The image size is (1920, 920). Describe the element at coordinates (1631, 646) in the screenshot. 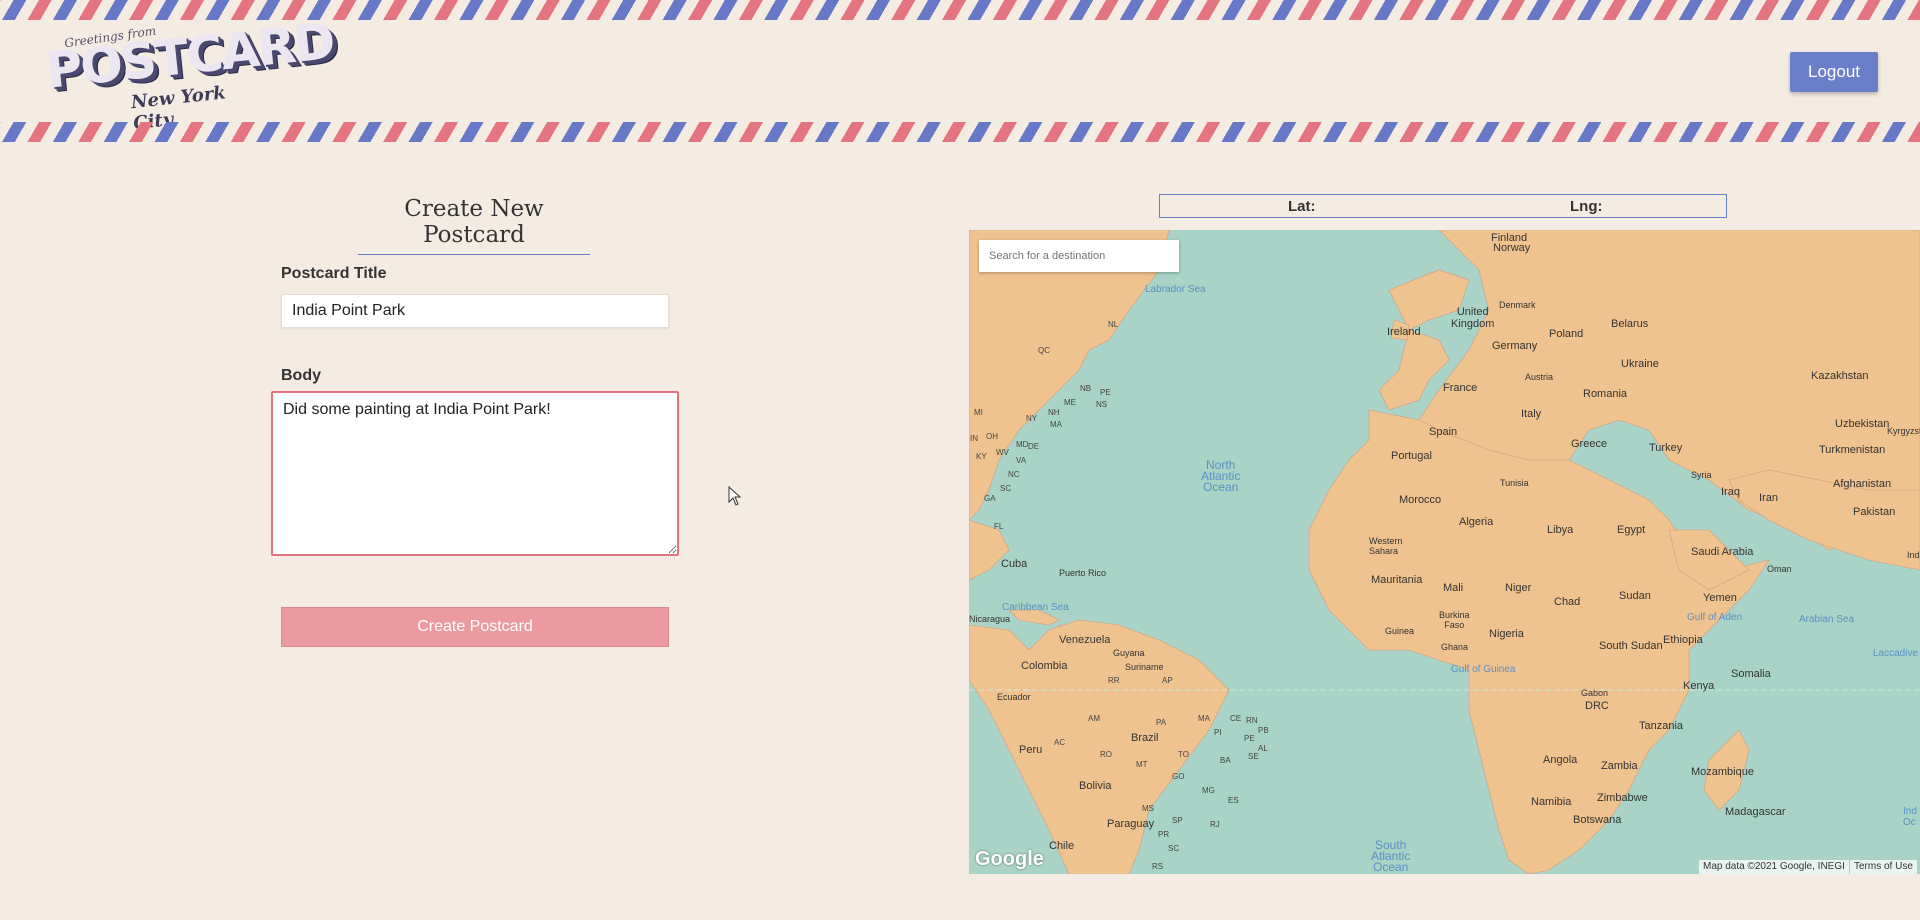

I see `map-label-south-sudan: South Sudan` at that location.